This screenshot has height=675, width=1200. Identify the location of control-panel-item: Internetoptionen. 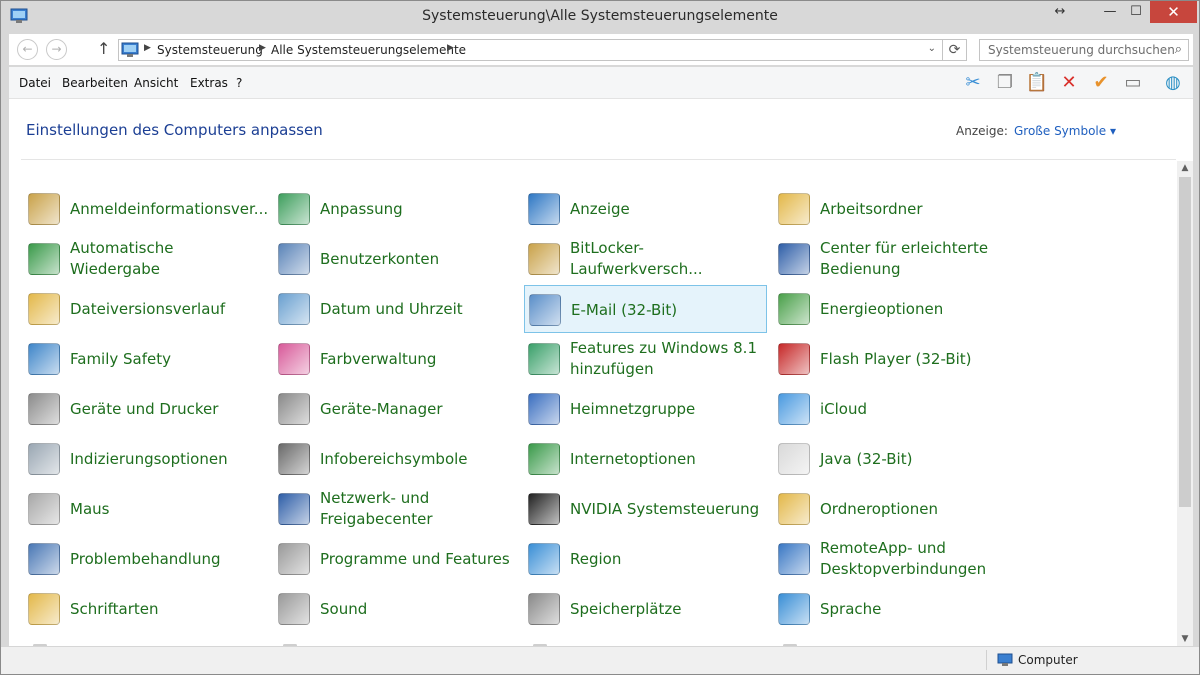
(645, 459).